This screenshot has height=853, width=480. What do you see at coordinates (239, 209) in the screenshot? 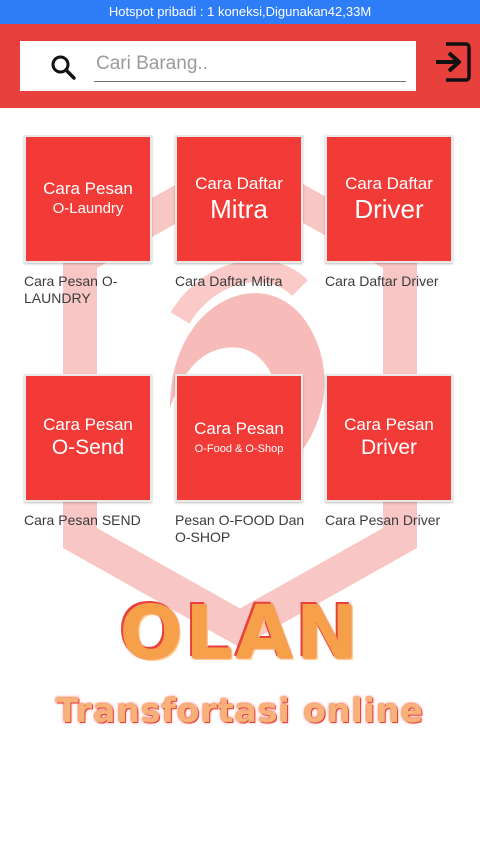
I see `tile-line2: Mitra` at bounding box center [239, 209].